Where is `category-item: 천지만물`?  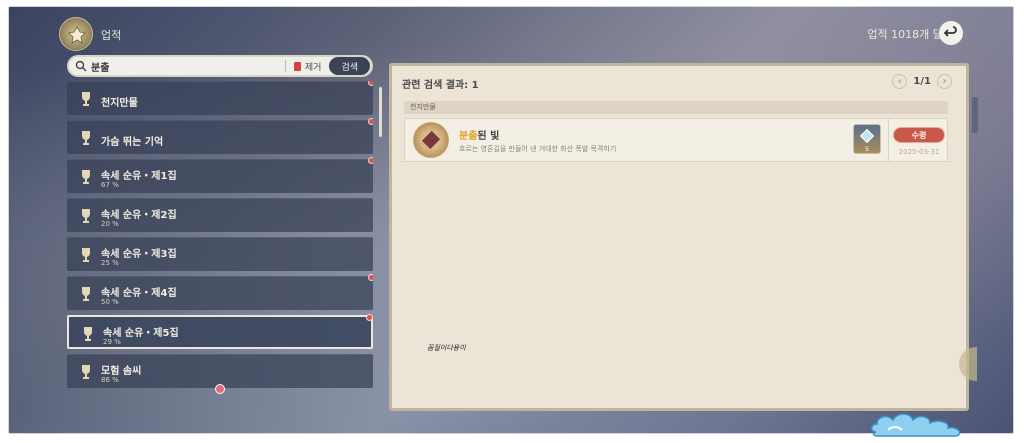 category-item: 천지만물 is located at coordinates (220, 98).